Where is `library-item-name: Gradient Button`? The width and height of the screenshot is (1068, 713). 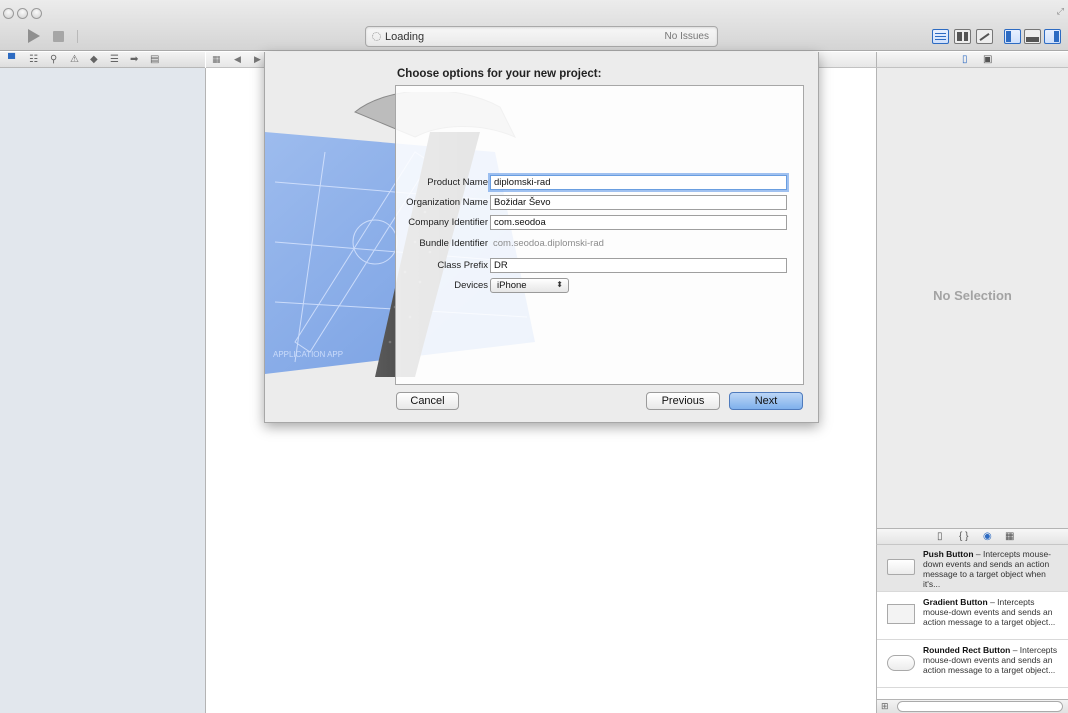
library-item-name: Gradient Button is located at coordinates (955, 602).